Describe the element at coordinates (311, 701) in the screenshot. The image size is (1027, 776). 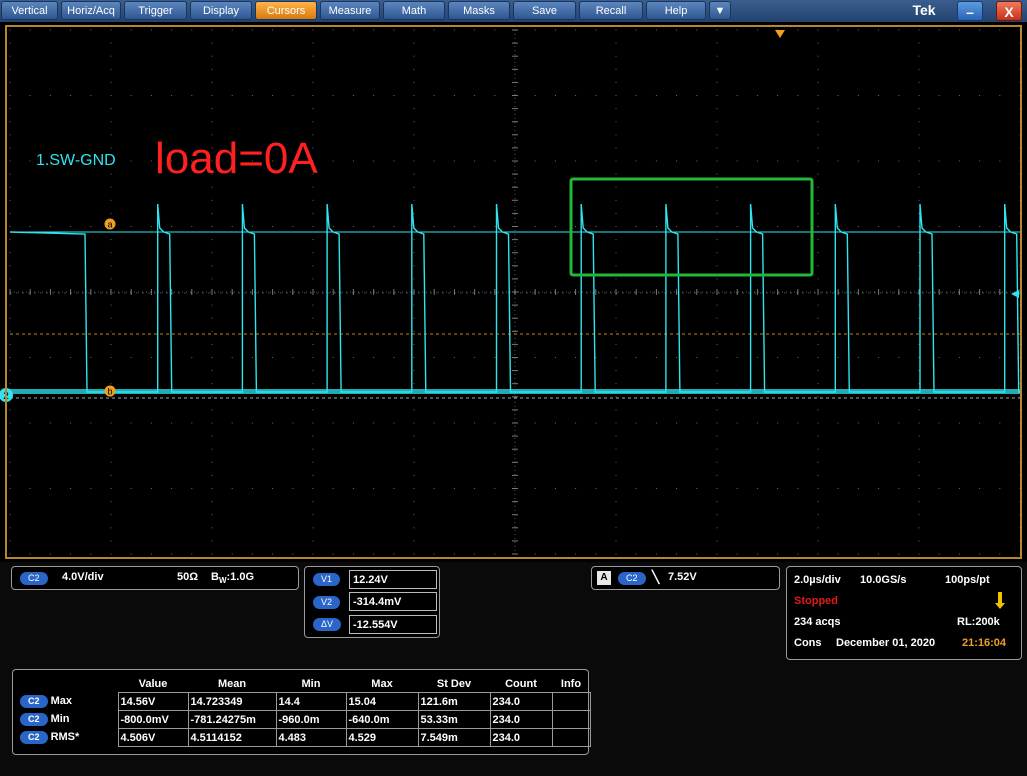
I see `cell-min: 14.4` at that location.